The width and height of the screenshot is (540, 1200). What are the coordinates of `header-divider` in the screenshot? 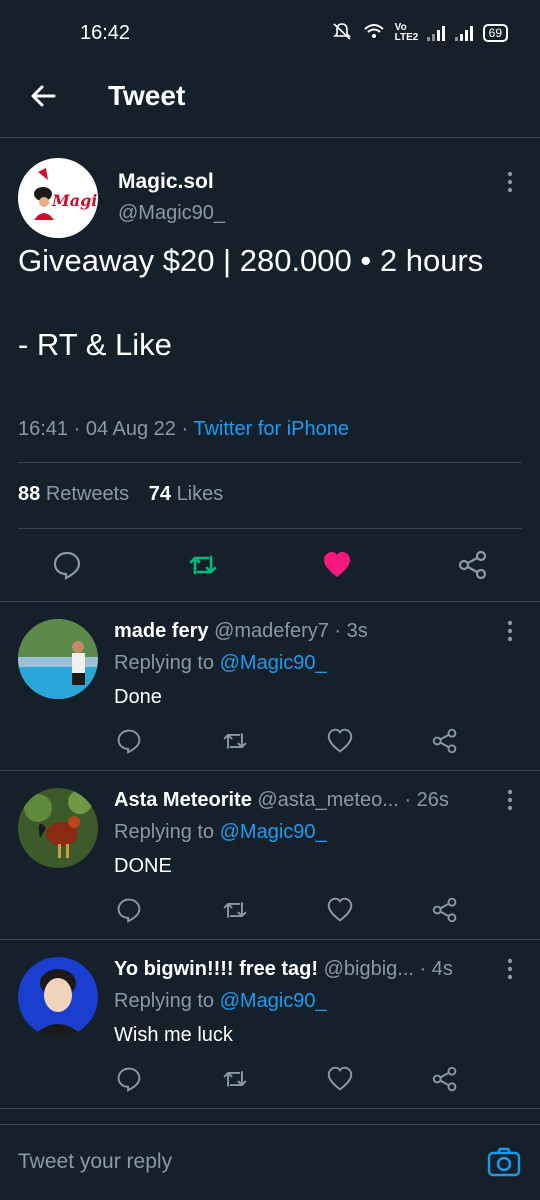 It's located at (270, 137).